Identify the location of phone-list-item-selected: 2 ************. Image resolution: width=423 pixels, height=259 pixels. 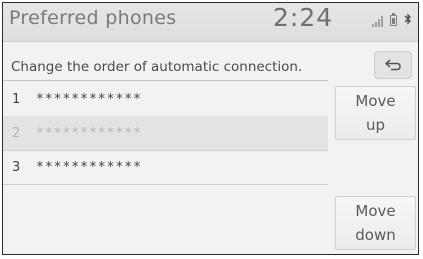
(165, 133).